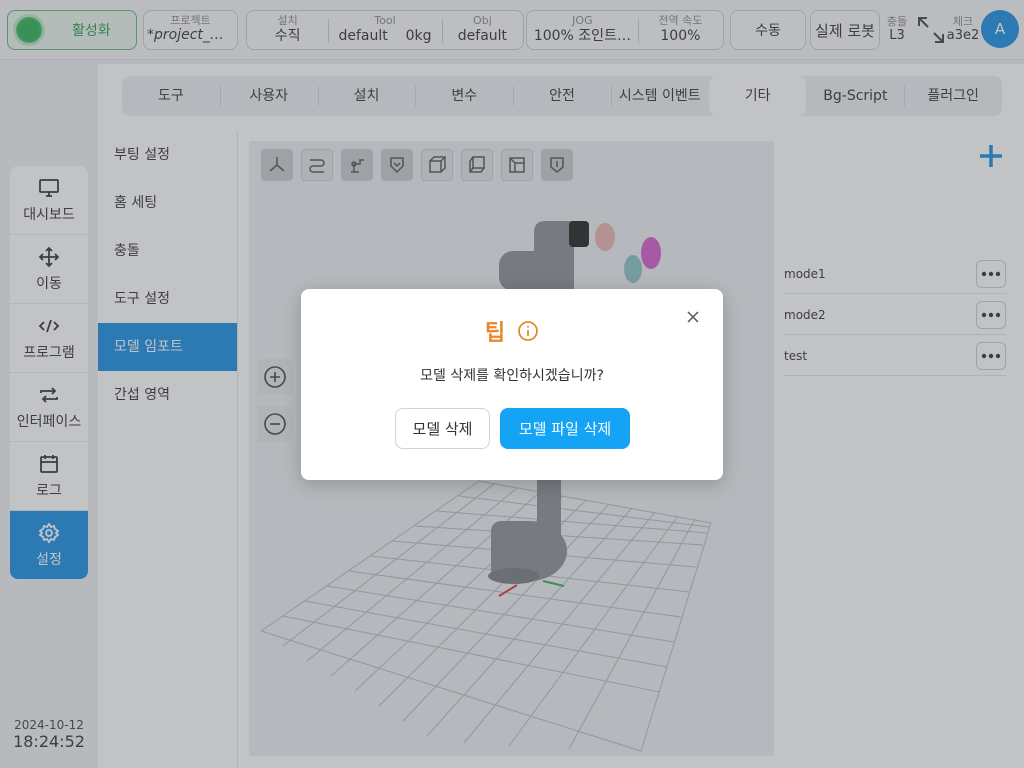 This screenshot has width=1024, height=768. What do you see at coordinates (495, 333) in the screenshot?
I see `dialog-title: 팁` at bounding box center [495, 333].